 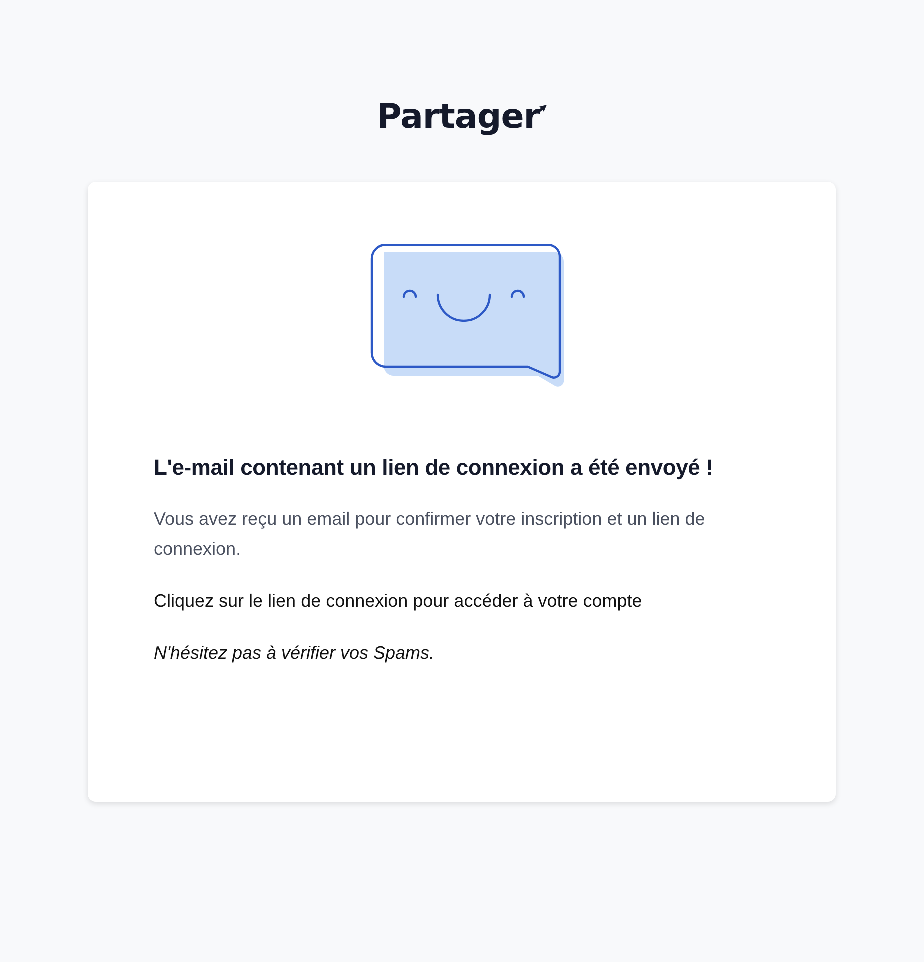 I want to click on paragraph: N'hésitez pas à vérifier vos Spams., so click(x=295, y=653).